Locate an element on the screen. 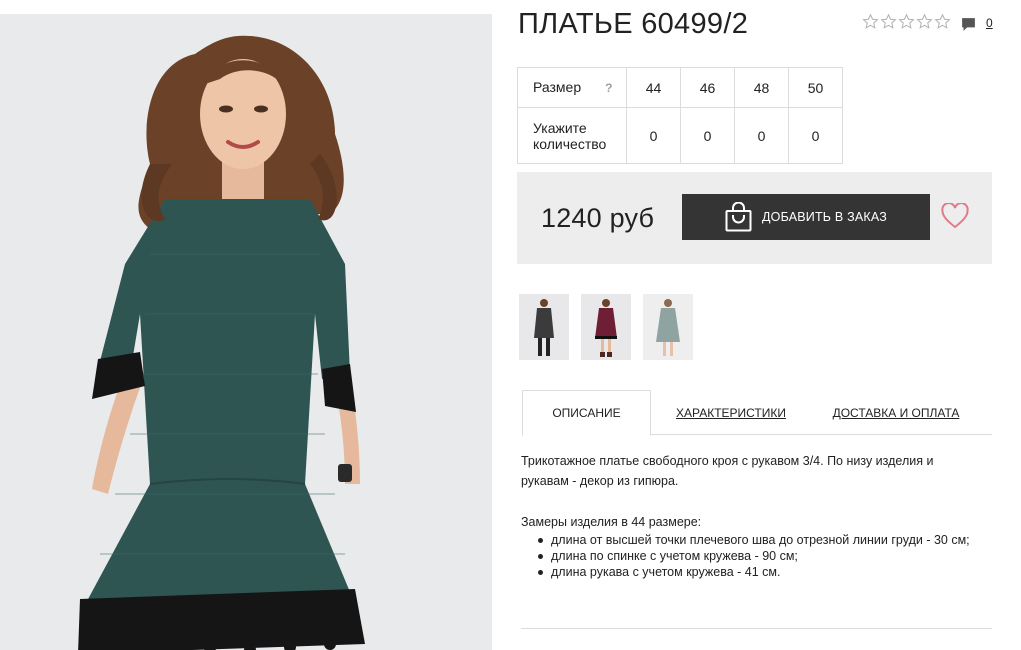  purchase-panel: 1240 руб ДОБАВИТЬ В ЗАКАЗ is located at coordinates (754, 218).